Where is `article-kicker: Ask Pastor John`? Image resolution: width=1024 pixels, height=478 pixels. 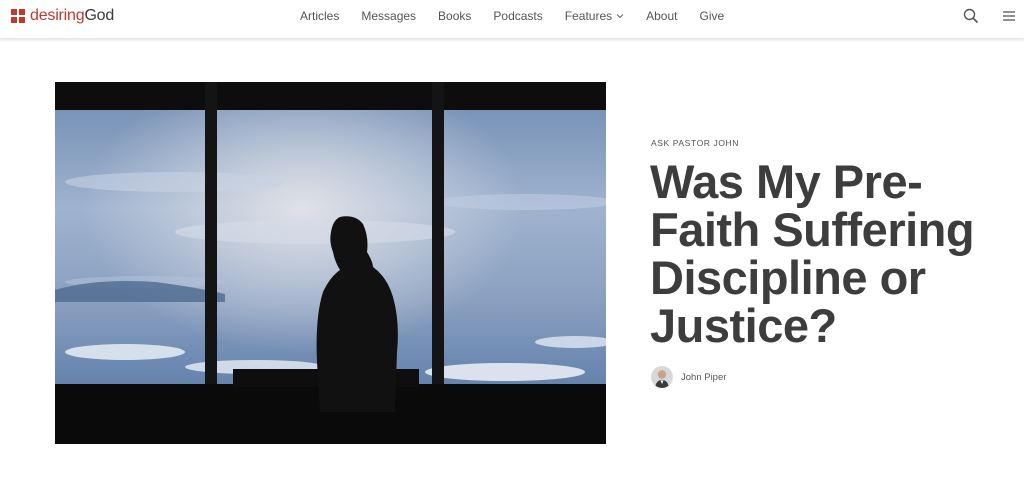
article-kicker: Ask Pastor John is located at coordinates (695, 143).